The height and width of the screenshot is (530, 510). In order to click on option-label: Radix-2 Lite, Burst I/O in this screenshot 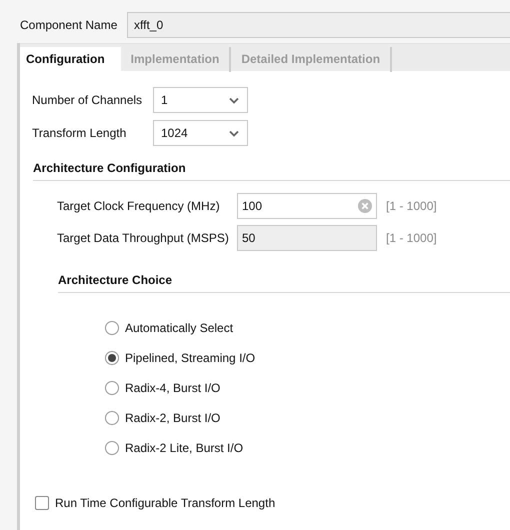, I will do `click(184, 448)`.